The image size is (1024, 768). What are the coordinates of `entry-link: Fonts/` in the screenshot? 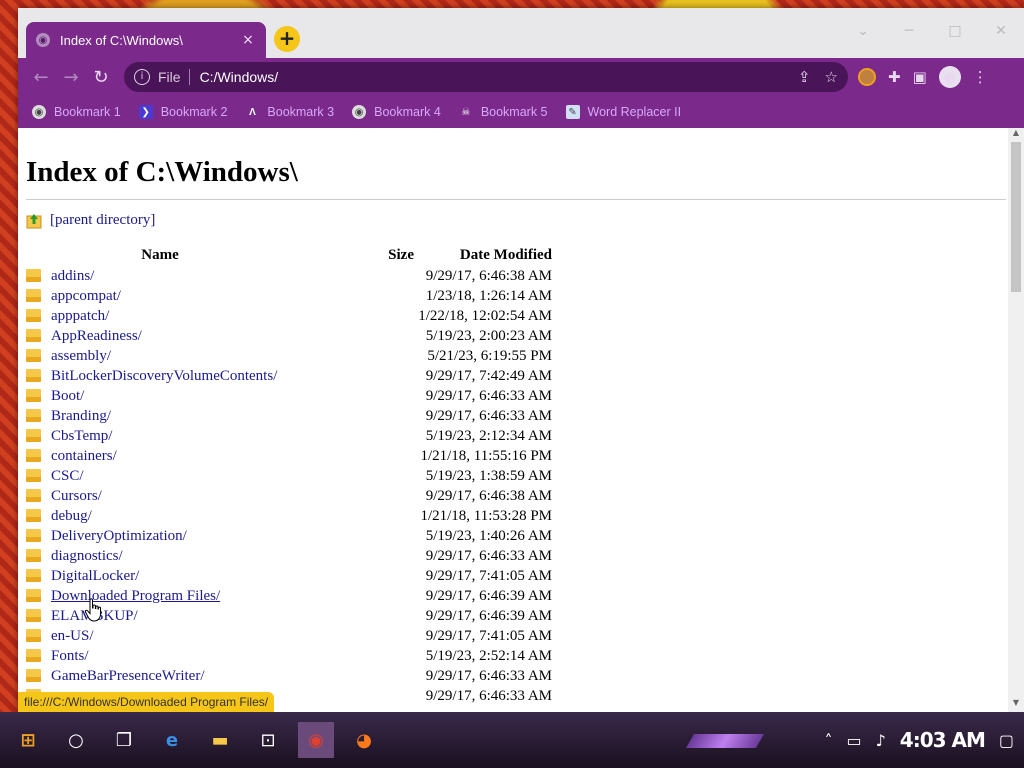 It's located at (70, 656).